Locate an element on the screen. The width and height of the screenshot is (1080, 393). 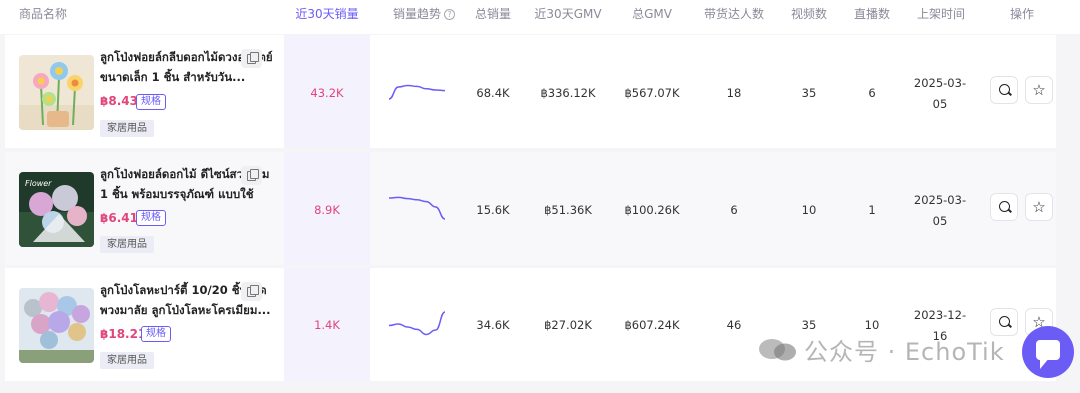
header-influencers: 带货达人数 is located at coordinates (734, 17).